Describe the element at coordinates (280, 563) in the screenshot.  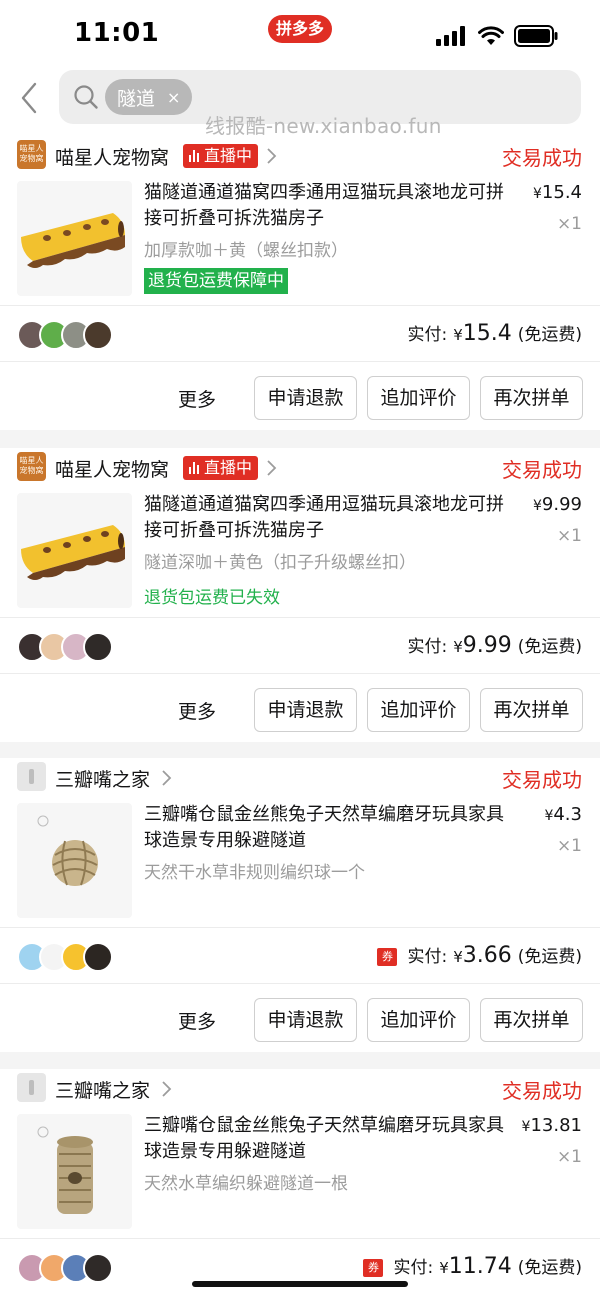
I see `product-spec: 隧道深咖＋黄色（扣子升级螺丝扣）` at that location.